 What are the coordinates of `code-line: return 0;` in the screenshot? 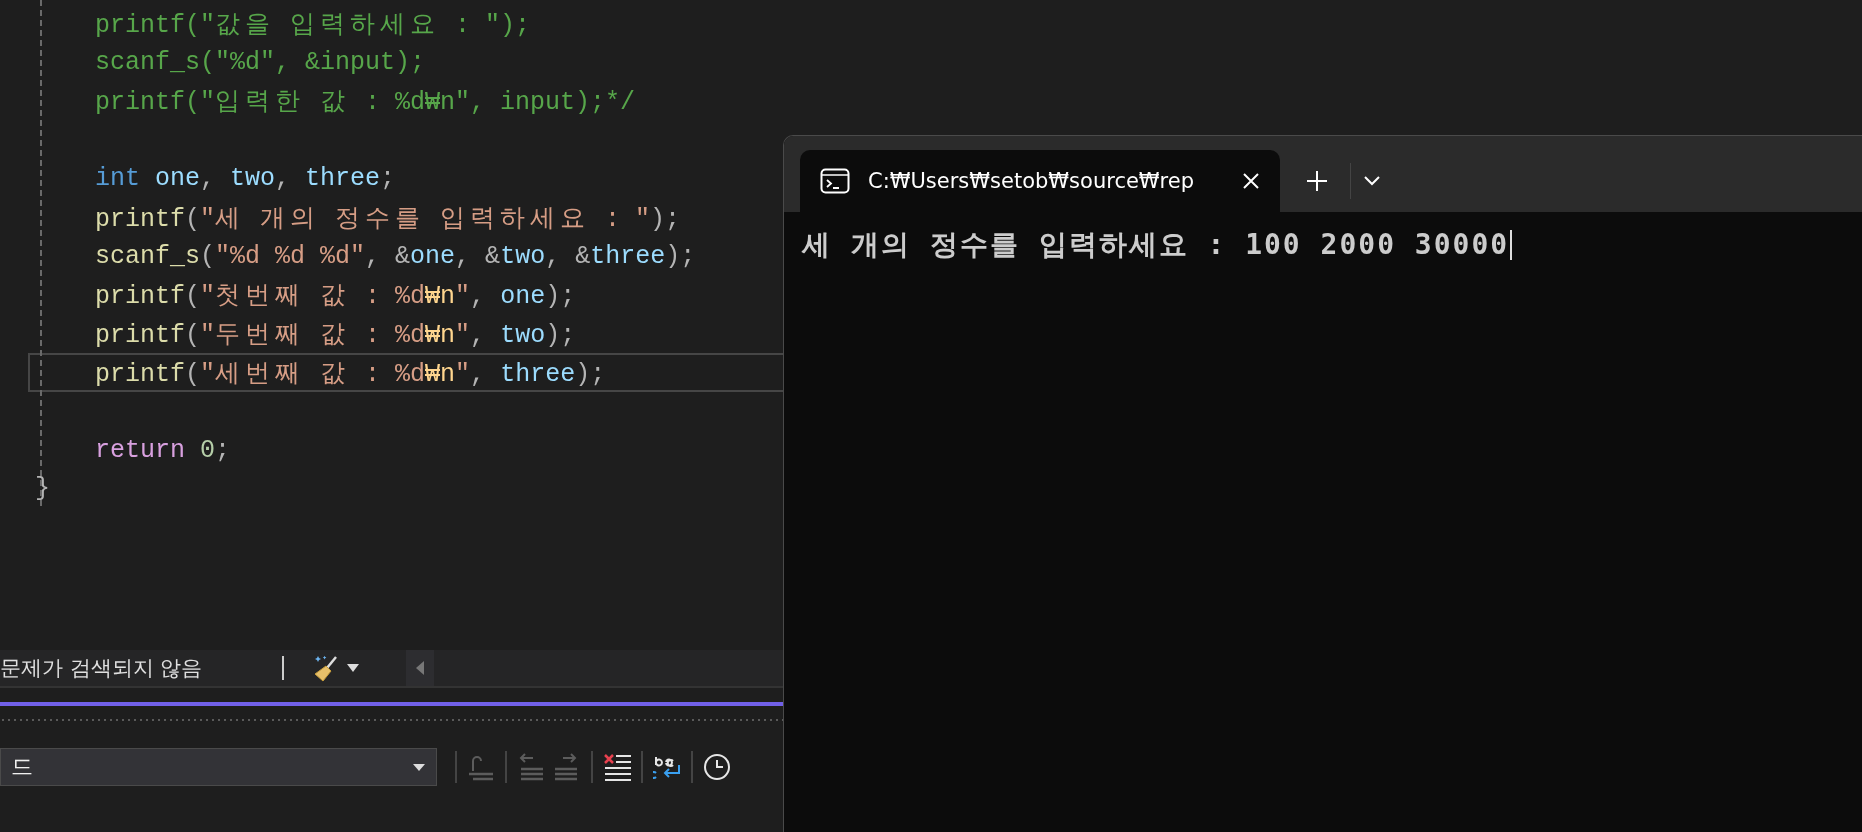 It's located at (162, 450).